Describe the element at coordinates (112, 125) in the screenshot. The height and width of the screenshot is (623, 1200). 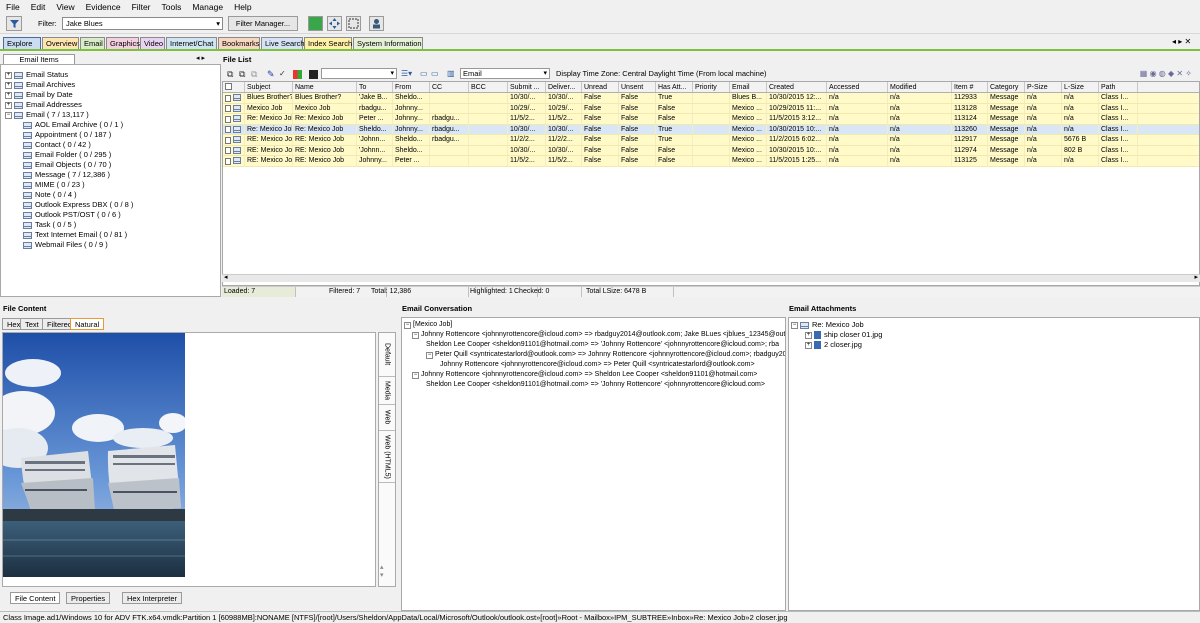
I see `tree-item: AOL Email Archive ( 0 / 1 )` at that location.